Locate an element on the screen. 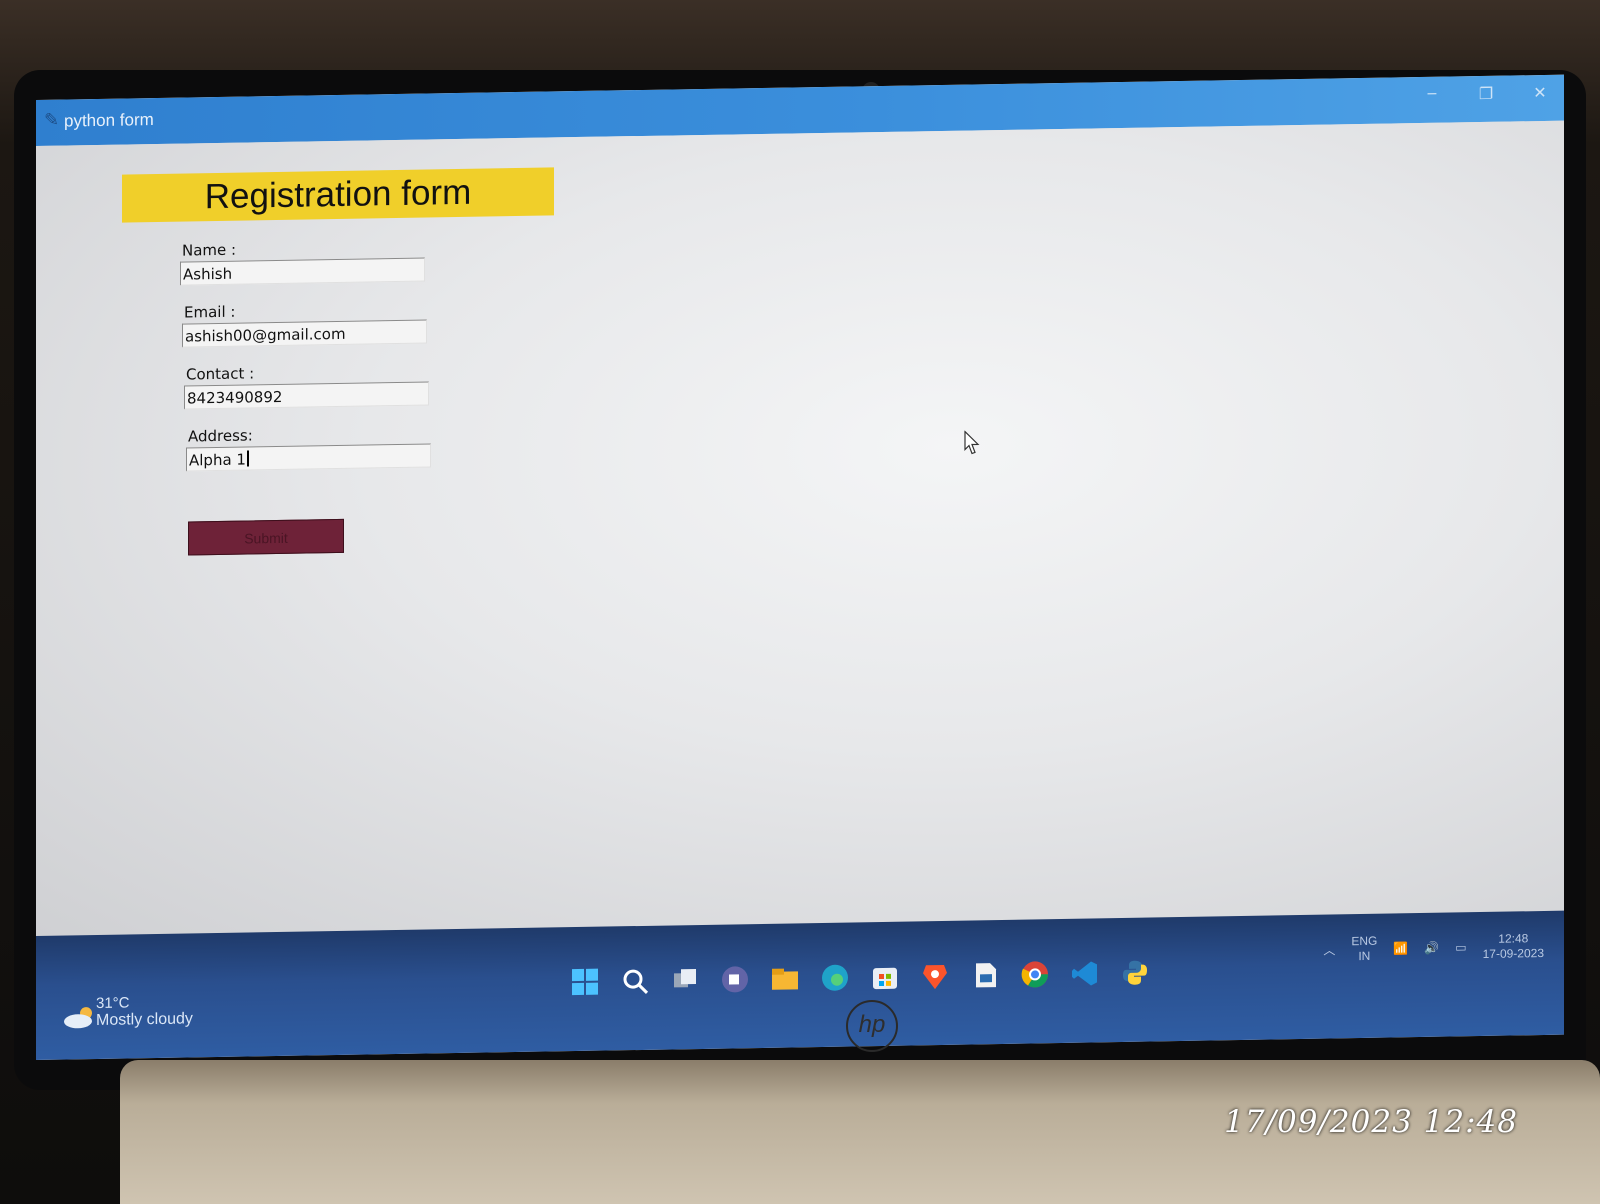 Image resolution: width=1600 pixels, height=1204 pixels. region-code: IN is located at coordinates (1364, 956).